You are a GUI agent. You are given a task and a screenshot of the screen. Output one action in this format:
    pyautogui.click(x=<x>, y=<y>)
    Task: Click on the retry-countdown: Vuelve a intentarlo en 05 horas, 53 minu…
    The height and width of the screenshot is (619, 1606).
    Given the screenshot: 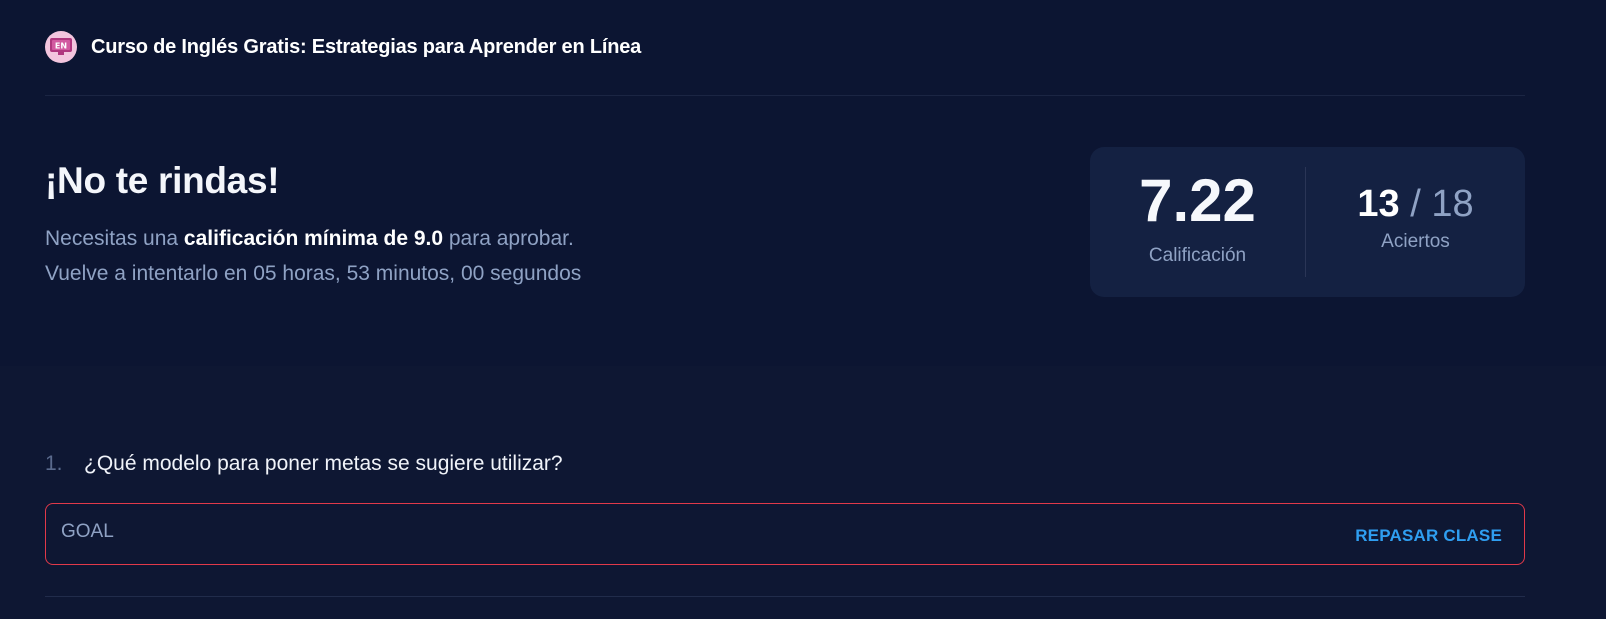 What is the action you would take?
    pyautogui.click(x=313, y=273)
    